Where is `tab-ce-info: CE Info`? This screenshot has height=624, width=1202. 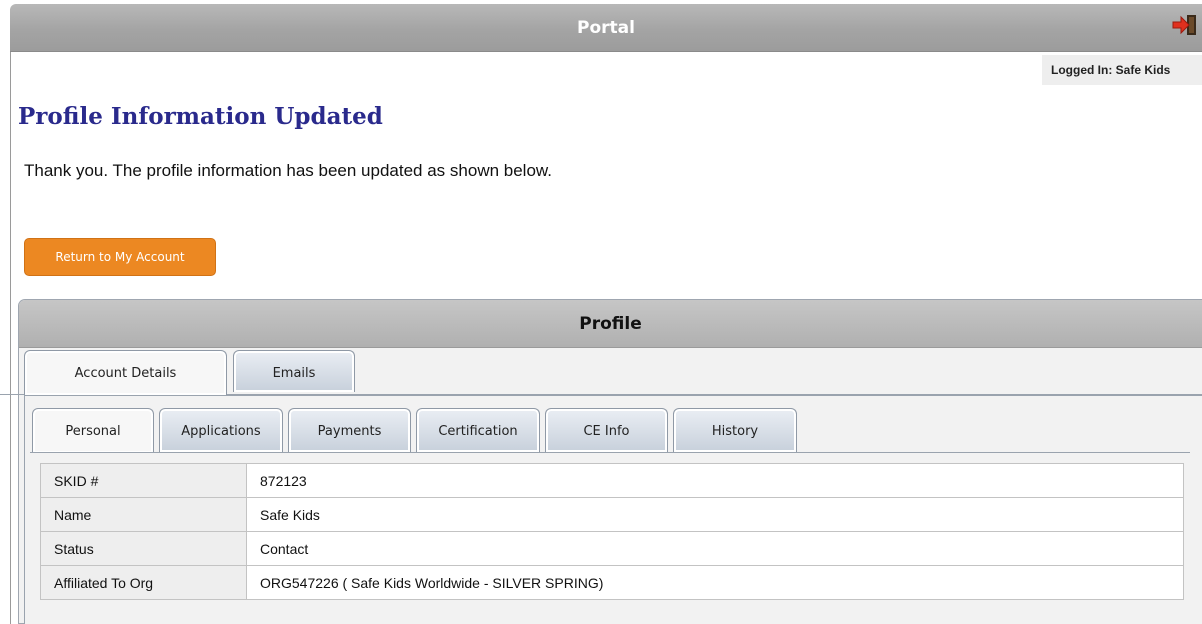 tab-ce-info: CE Info is located at coordinates (606, 430).